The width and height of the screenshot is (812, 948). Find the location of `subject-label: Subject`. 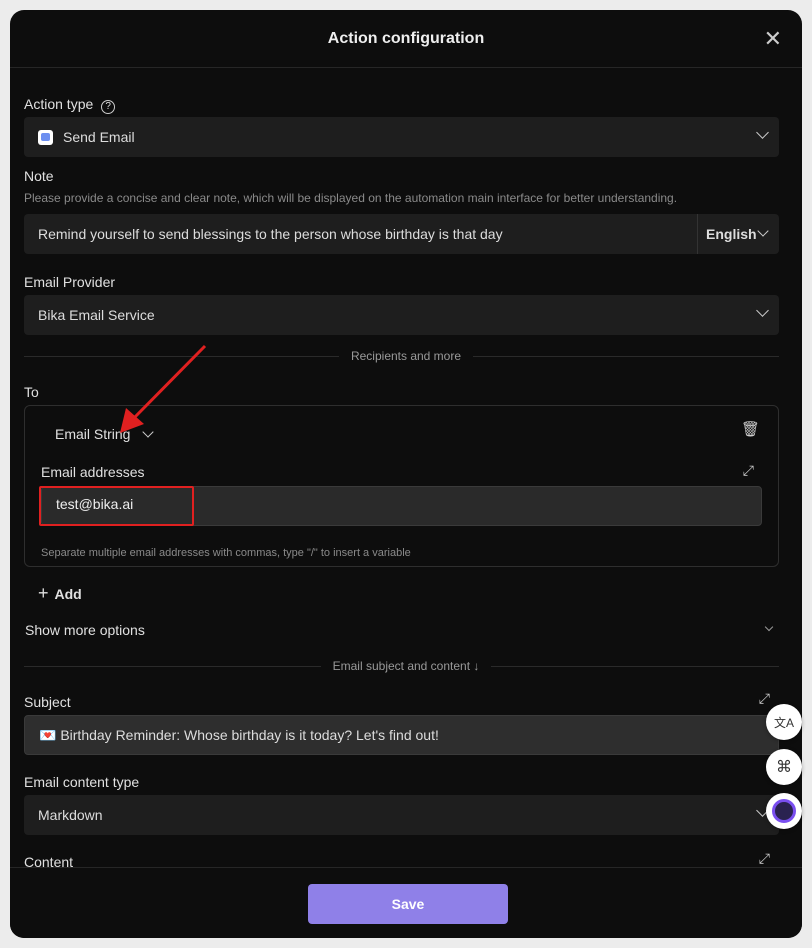

subject-label: Subject is located at coordinates (47, 702).